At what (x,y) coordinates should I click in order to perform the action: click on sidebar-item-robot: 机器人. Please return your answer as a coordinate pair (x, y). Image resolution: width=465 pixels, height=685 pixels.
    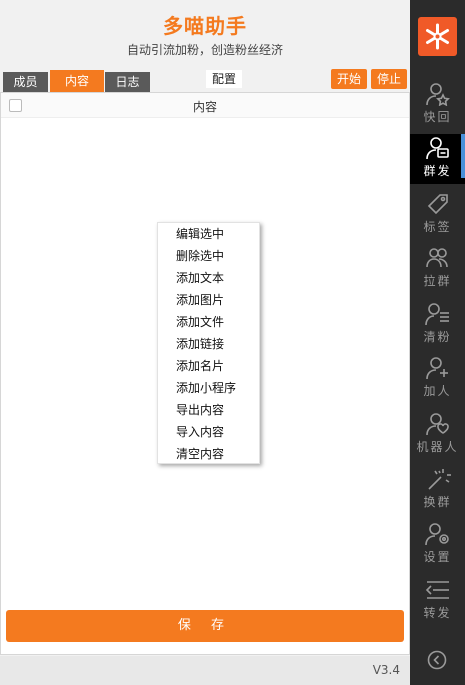
    Looking at the image, I should click on (437, 435).